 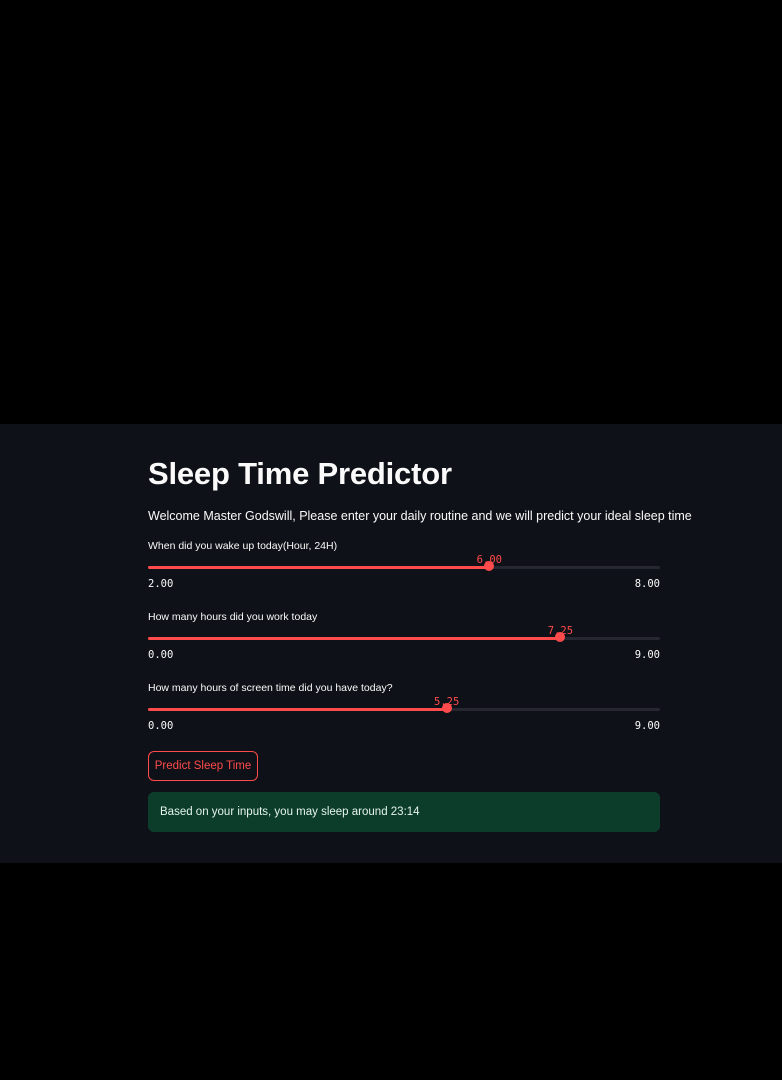 I want to click on slider-max: 8.00, so click(x=647, y=584).